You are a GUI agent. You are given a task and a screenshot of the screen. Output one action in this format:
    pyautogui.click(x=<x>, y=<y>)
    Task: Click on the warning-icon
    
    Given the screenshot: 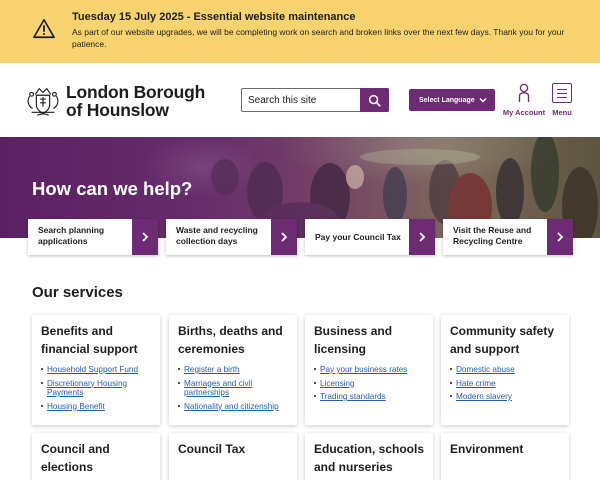 What is the action you would take?
    pyautogui.click(x=44, y=29)
    